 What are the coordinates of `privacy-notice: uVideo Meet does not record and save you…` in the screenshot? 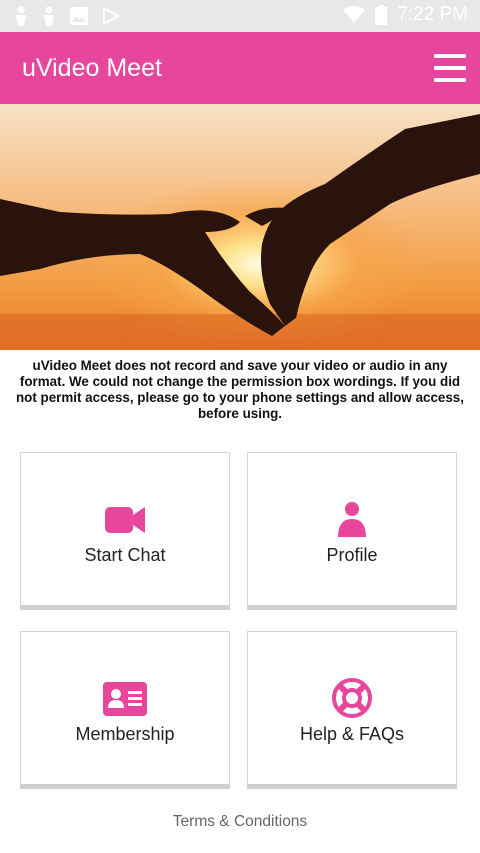 It's located at (240, 389).